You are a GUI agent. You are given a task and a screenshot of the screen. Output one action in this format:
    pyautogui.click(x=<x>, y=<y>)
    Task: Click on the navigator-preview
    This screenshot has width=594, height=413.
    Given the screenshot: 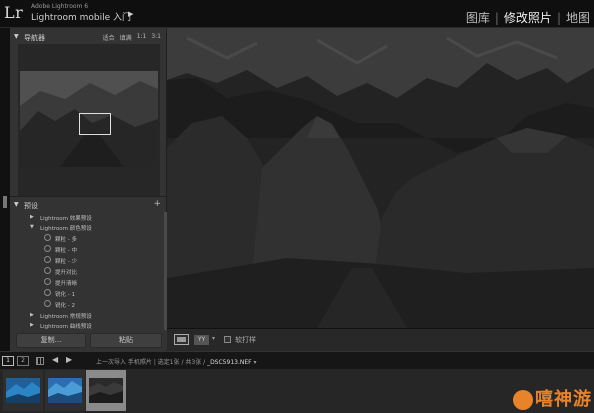 What is the action you would take?
    pyautogui.click(x=89, y=120)
    